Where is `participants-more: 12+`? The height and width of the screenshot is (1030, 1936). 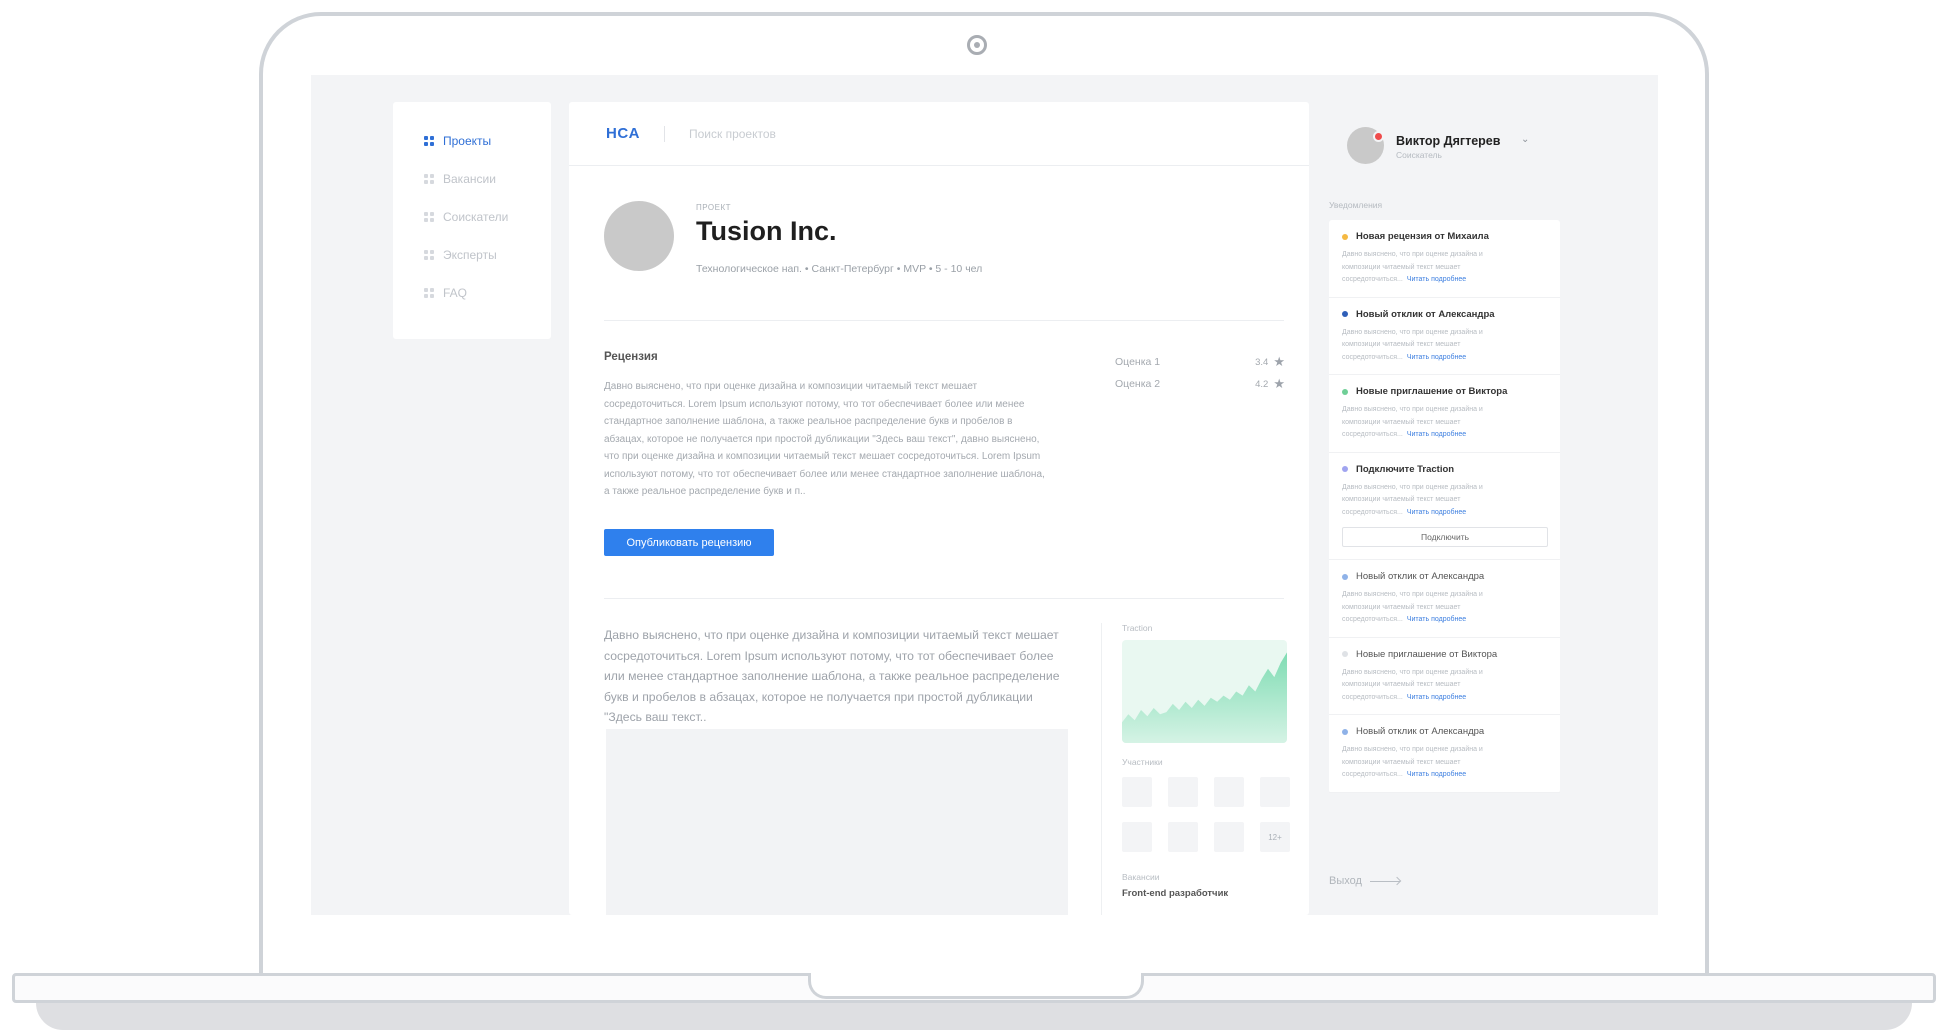 participants-more: 12+ is located at coordinates (1275, 837).